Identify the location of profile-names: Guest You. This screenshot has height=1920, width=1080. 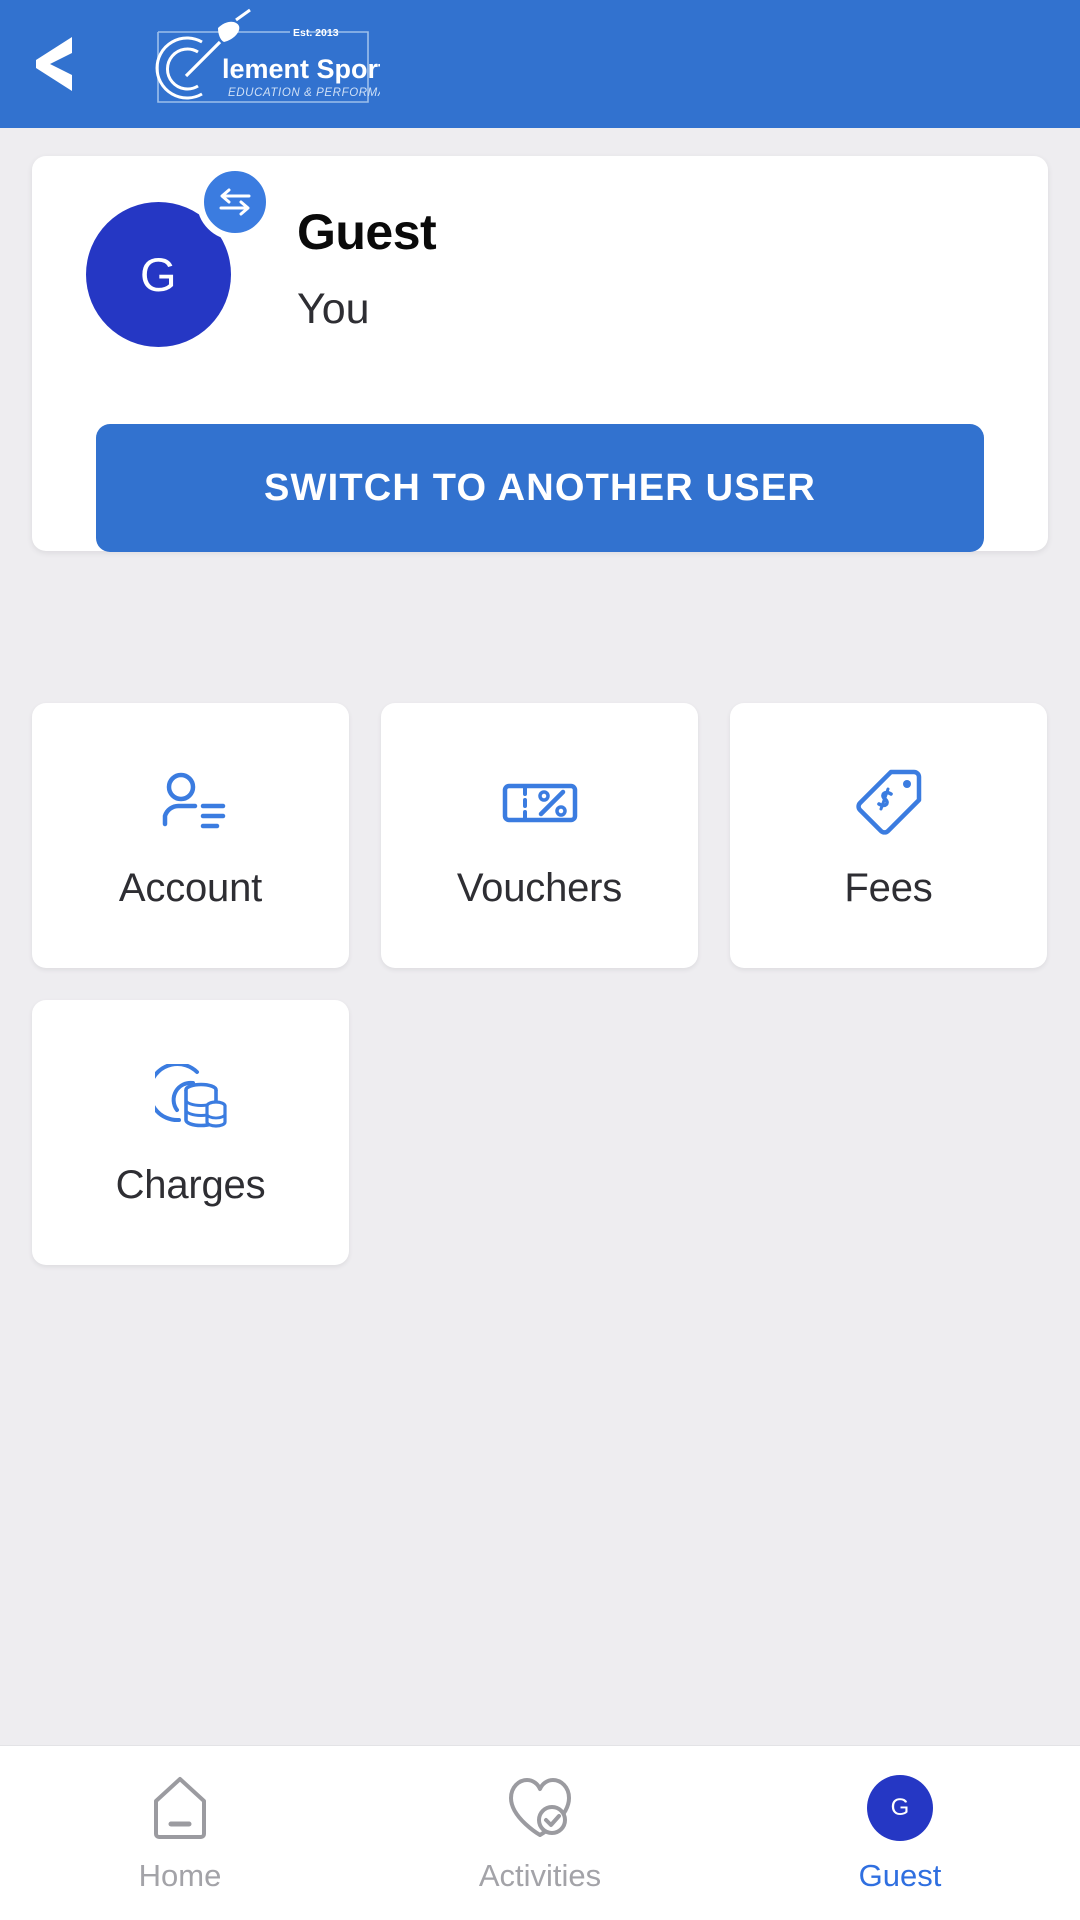
(367, 268).